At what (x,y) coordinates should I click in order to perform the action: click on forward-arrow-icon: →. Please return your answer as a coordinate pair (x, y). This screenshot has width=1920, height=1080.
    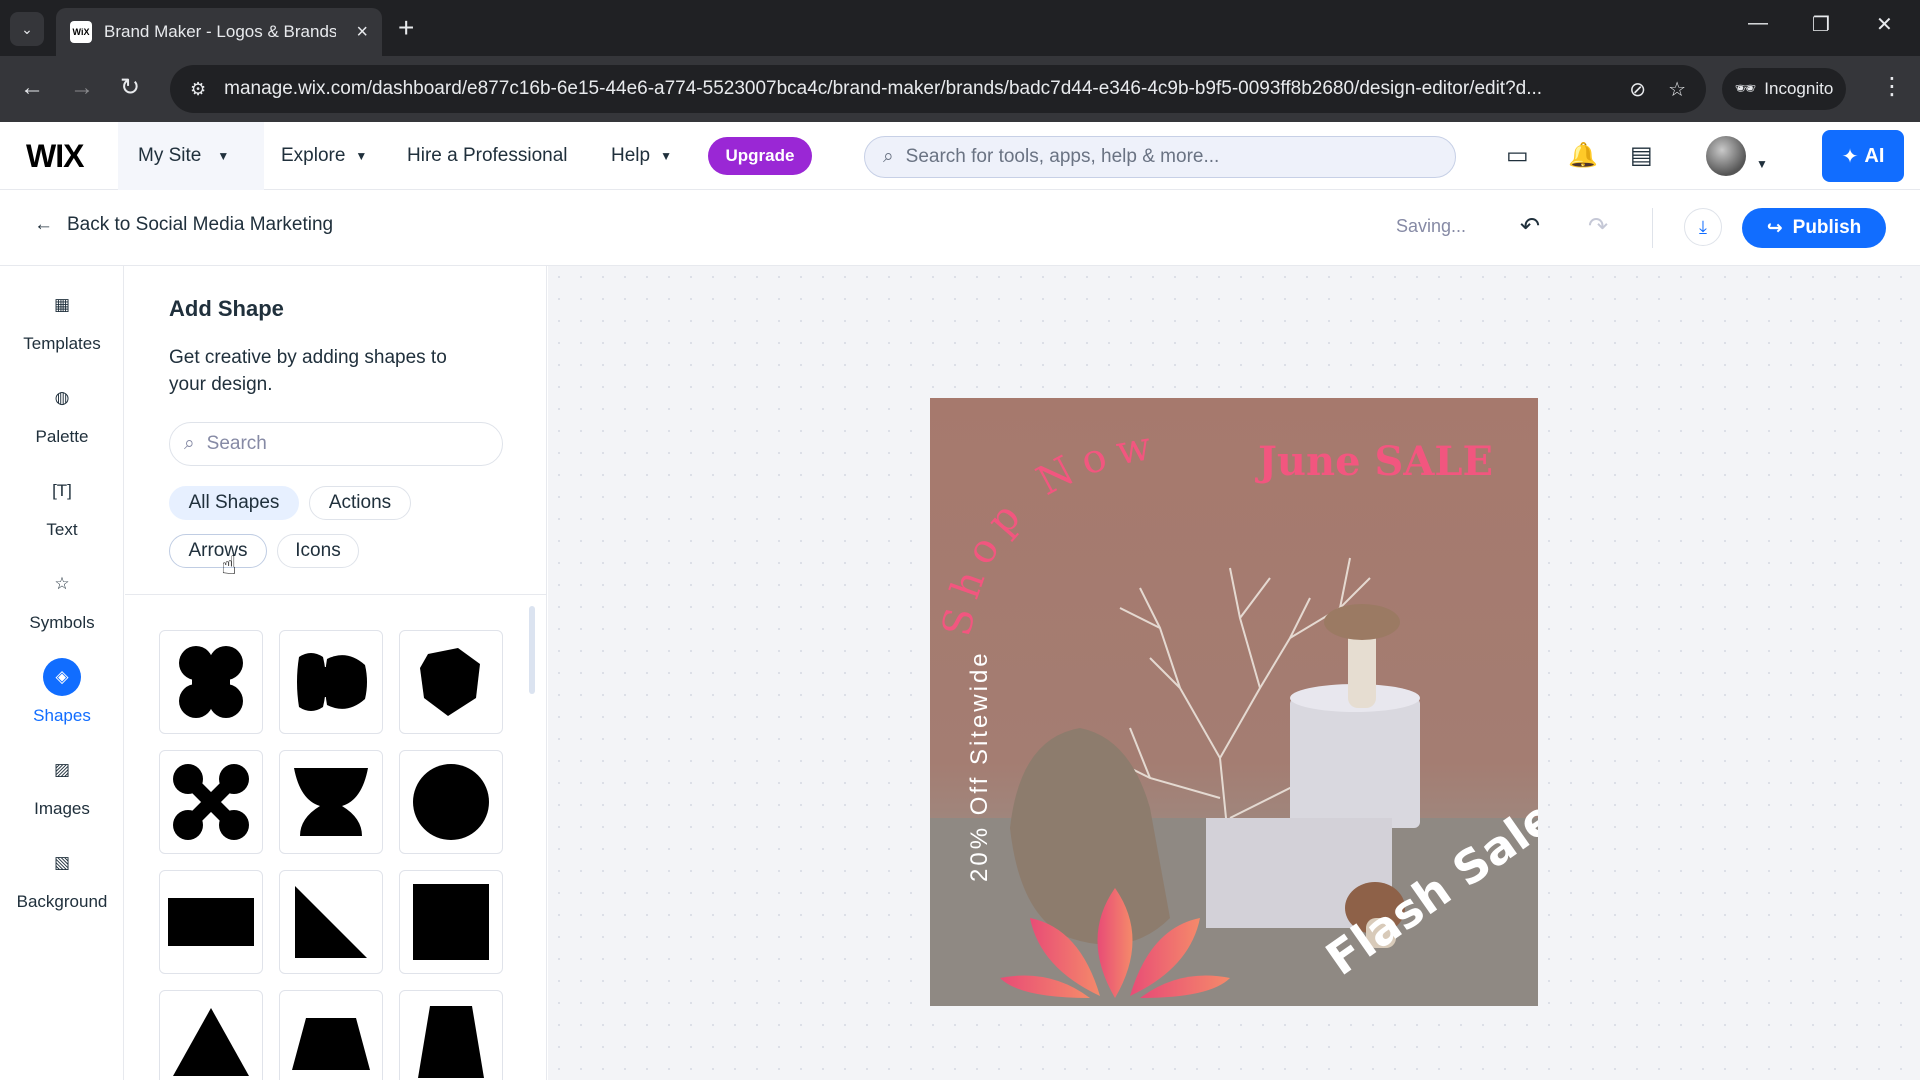
    Looking at the image, I should click on (82, 88).